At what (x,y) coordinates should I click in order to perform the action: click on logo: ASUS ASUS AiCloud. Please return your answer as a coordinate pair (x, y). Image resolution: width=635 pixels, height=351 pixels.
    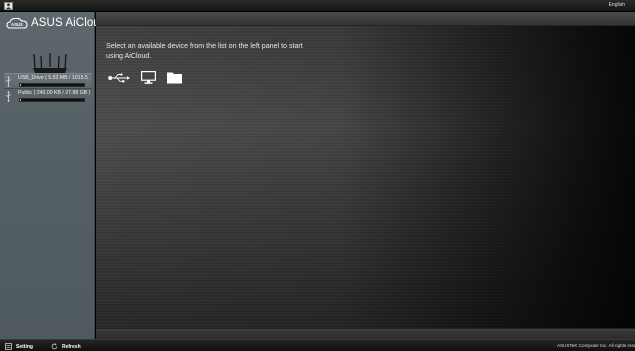
    Looking at the image, I should click on (56, 23).